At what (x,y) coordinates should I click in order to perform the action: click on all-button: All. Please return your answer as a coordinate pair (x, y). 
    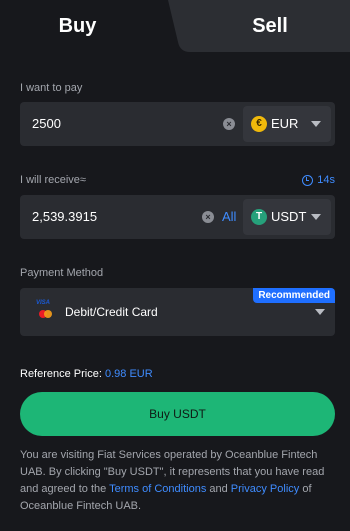
    Looking at the image, I should click on (229, 217).